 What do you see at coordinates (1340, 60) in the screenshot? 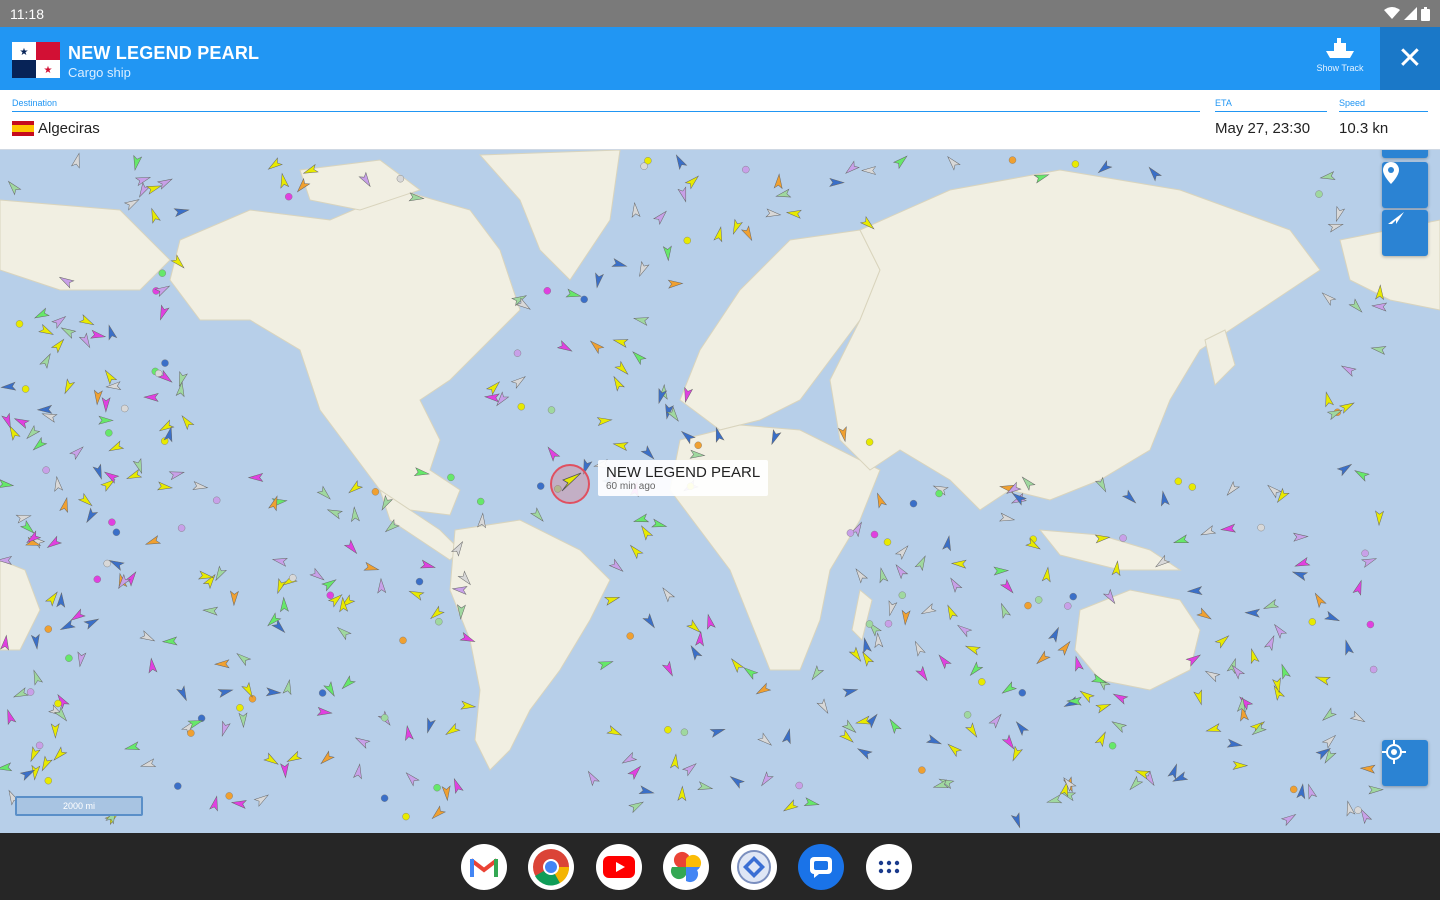
I see `show-track-button: Show Track` at bounding box center [1340, 60].